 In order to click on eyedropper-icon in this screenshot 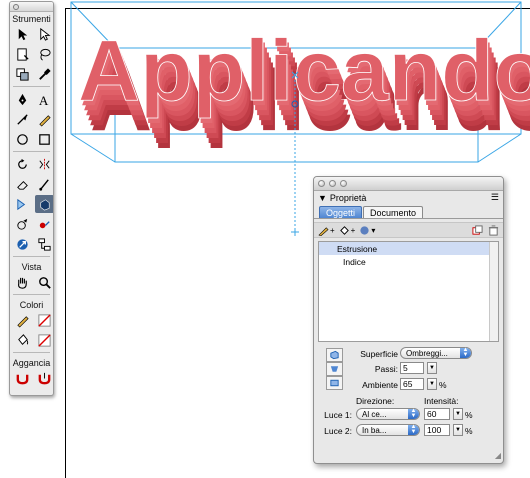, I will do `click(45, 73)`.